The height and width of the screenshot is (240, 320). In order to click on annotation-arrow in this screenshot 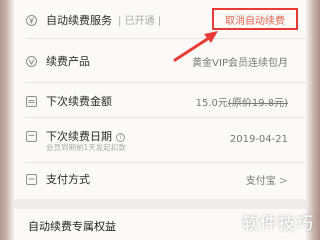, I will do `click(195, 46)`.